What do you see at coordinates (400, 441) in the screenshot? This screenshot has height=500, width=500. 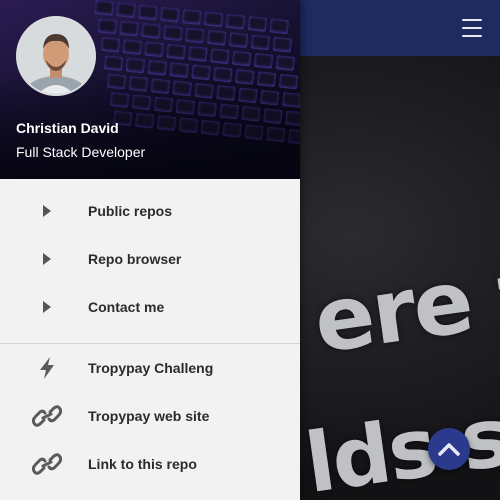 I see `hero-text-line: lds sc` at bounding box center [400, 441].